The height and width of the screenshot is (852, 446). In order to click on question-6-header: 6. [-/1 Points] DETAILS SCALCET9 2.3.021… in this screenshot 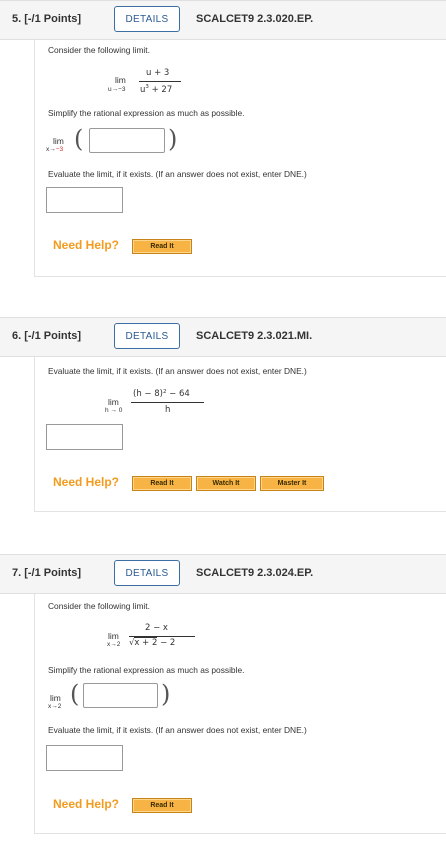, I will do `click(223, 337)`.